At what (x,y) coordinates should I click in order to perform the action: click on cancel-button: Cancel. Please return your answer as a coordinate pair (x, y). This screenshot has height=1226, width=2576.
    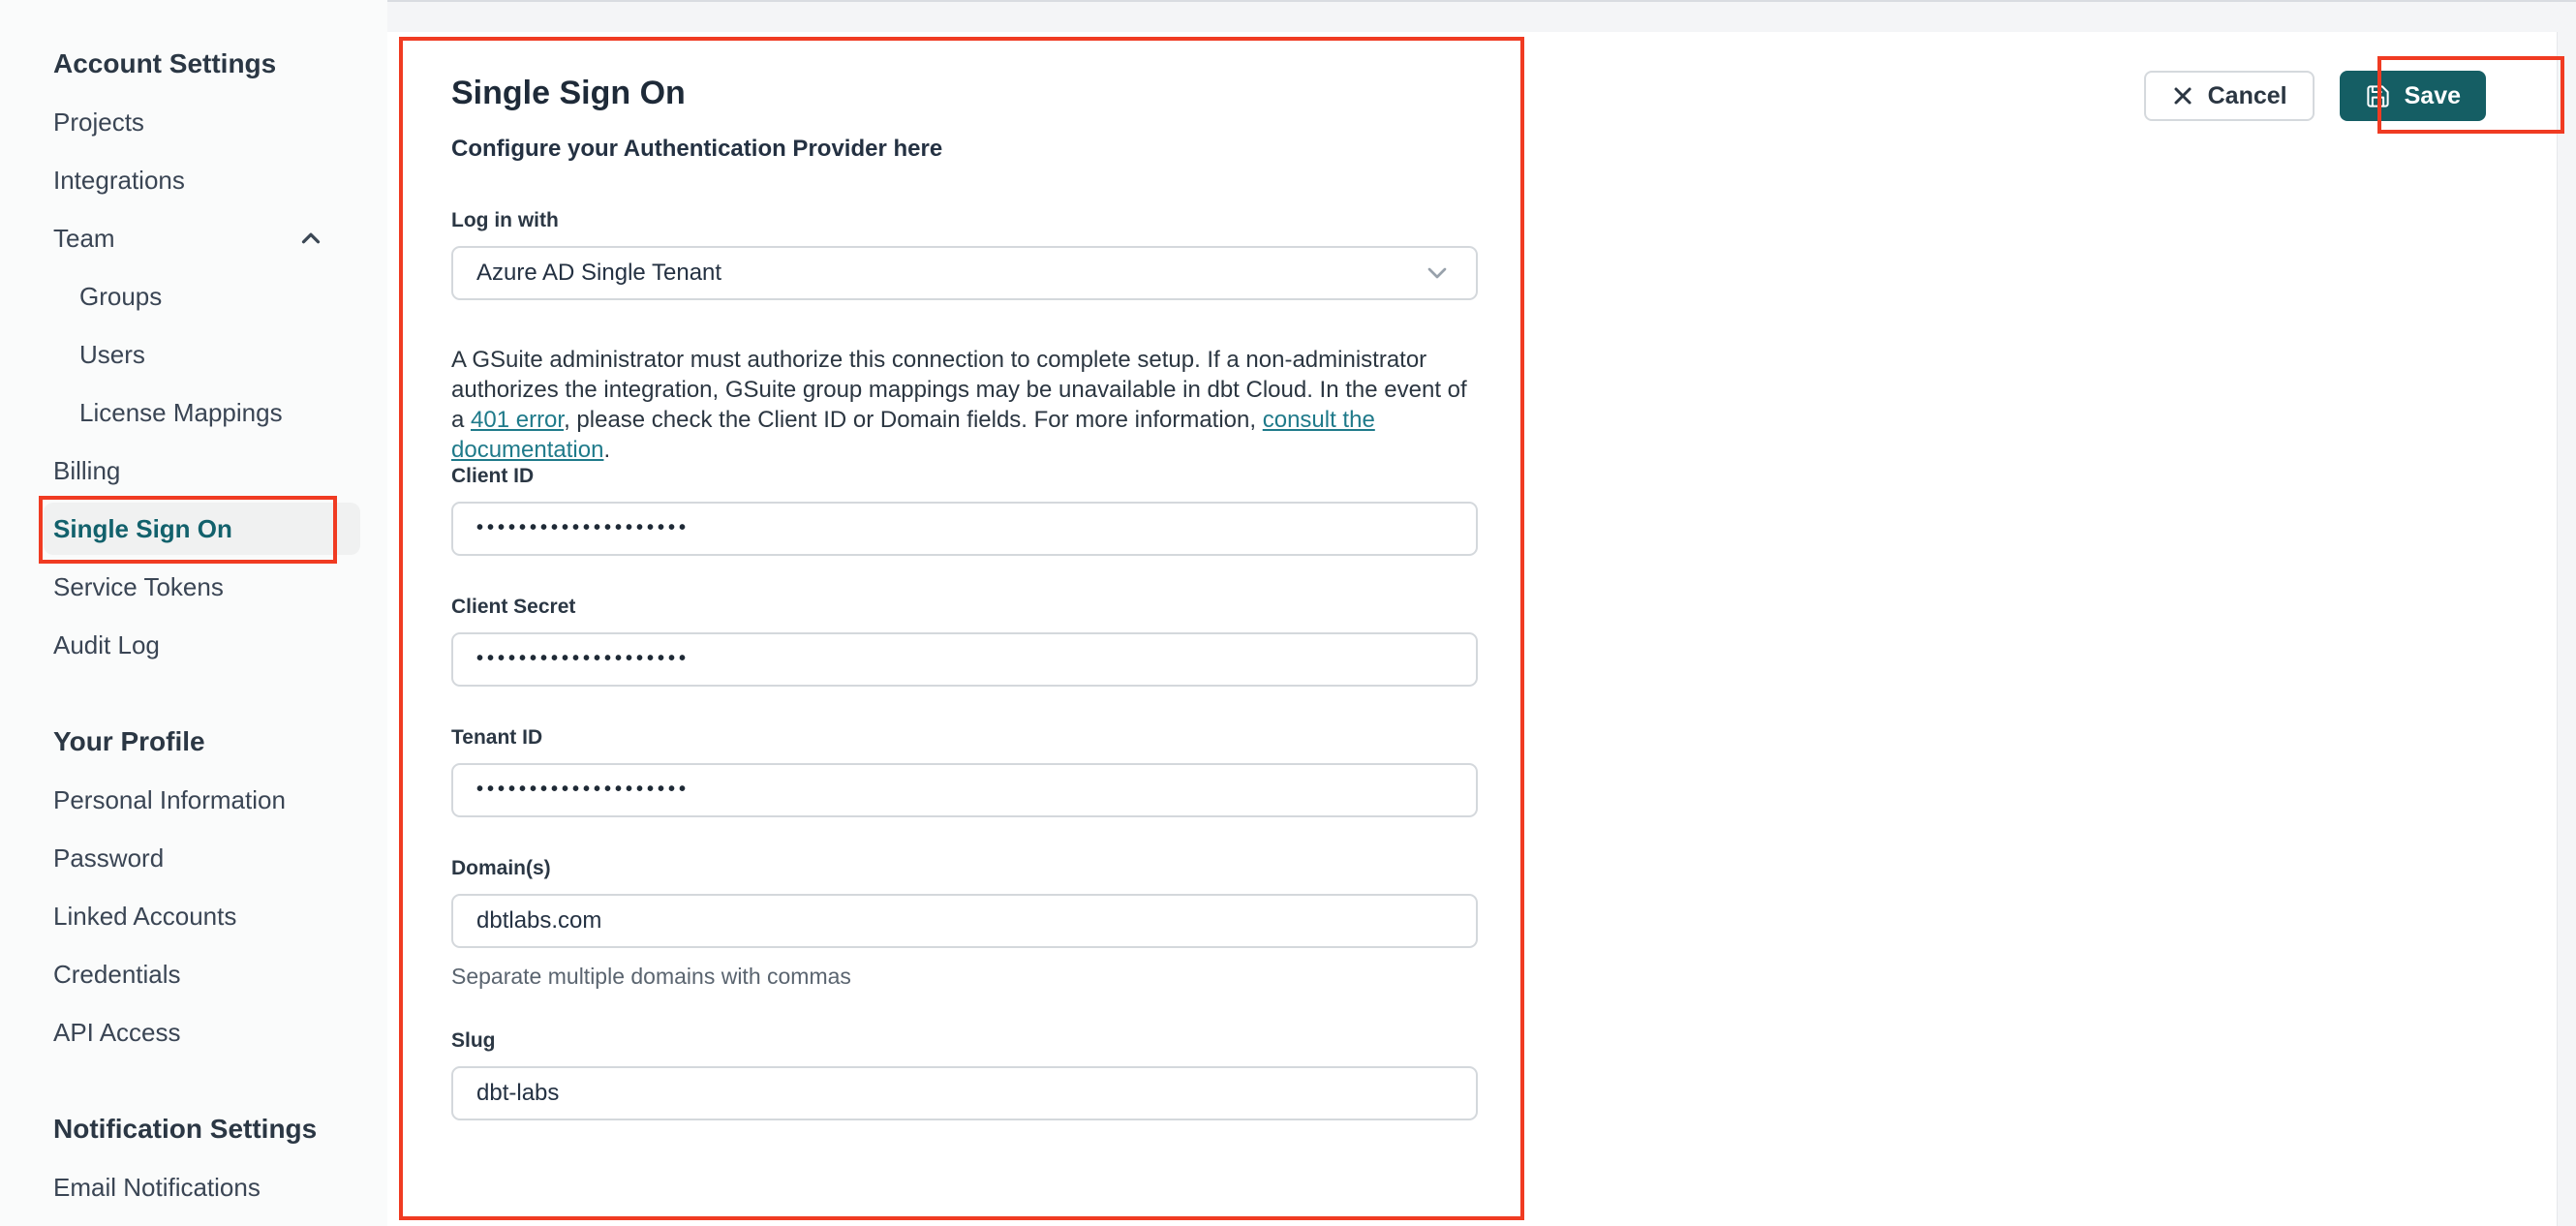
    Looking at the image, I should click on (2229, 96).